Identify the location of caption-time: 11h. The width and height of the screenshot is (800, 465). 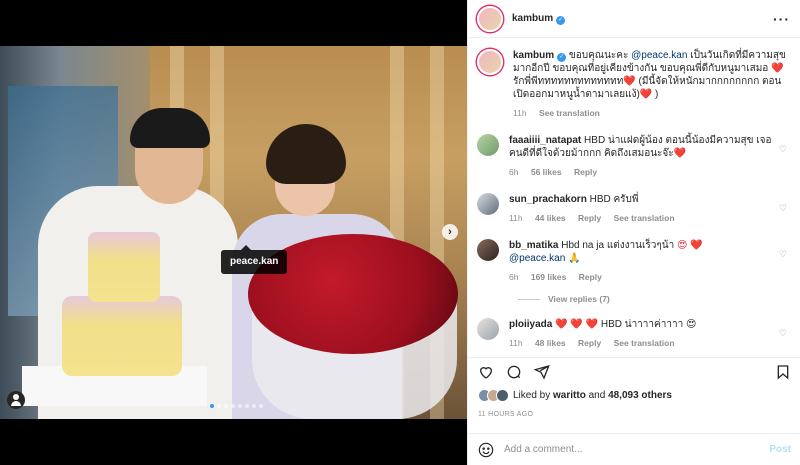
(520, 113).